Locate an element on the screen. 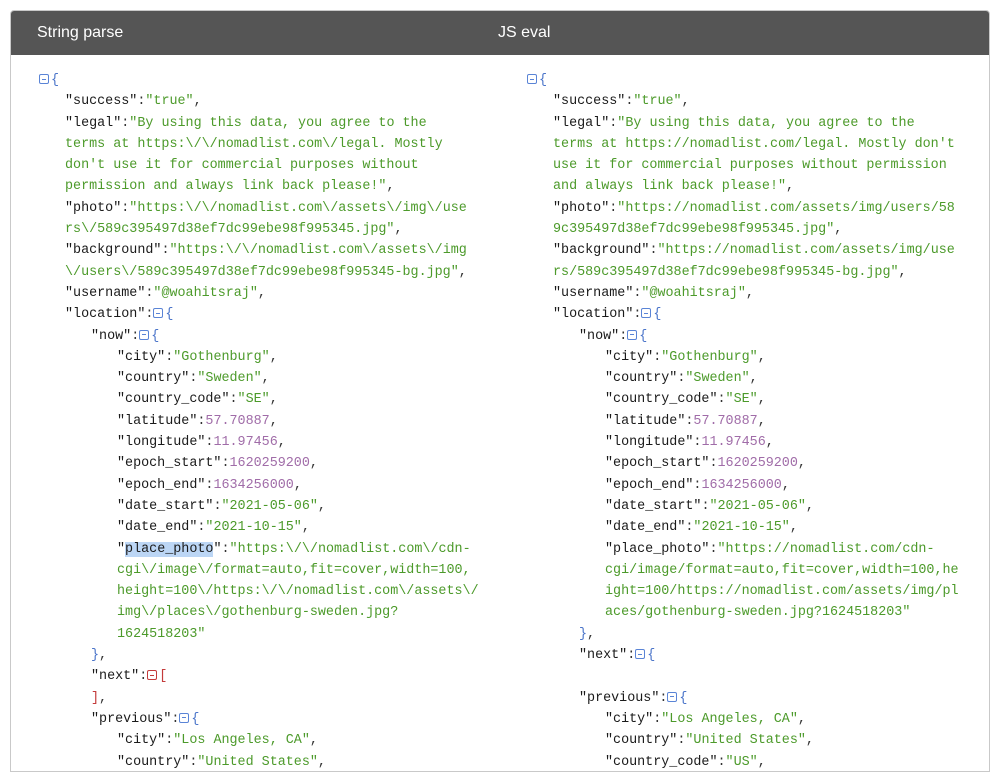  panel-header: String parse JS eval is located at coordinates (500, 33).